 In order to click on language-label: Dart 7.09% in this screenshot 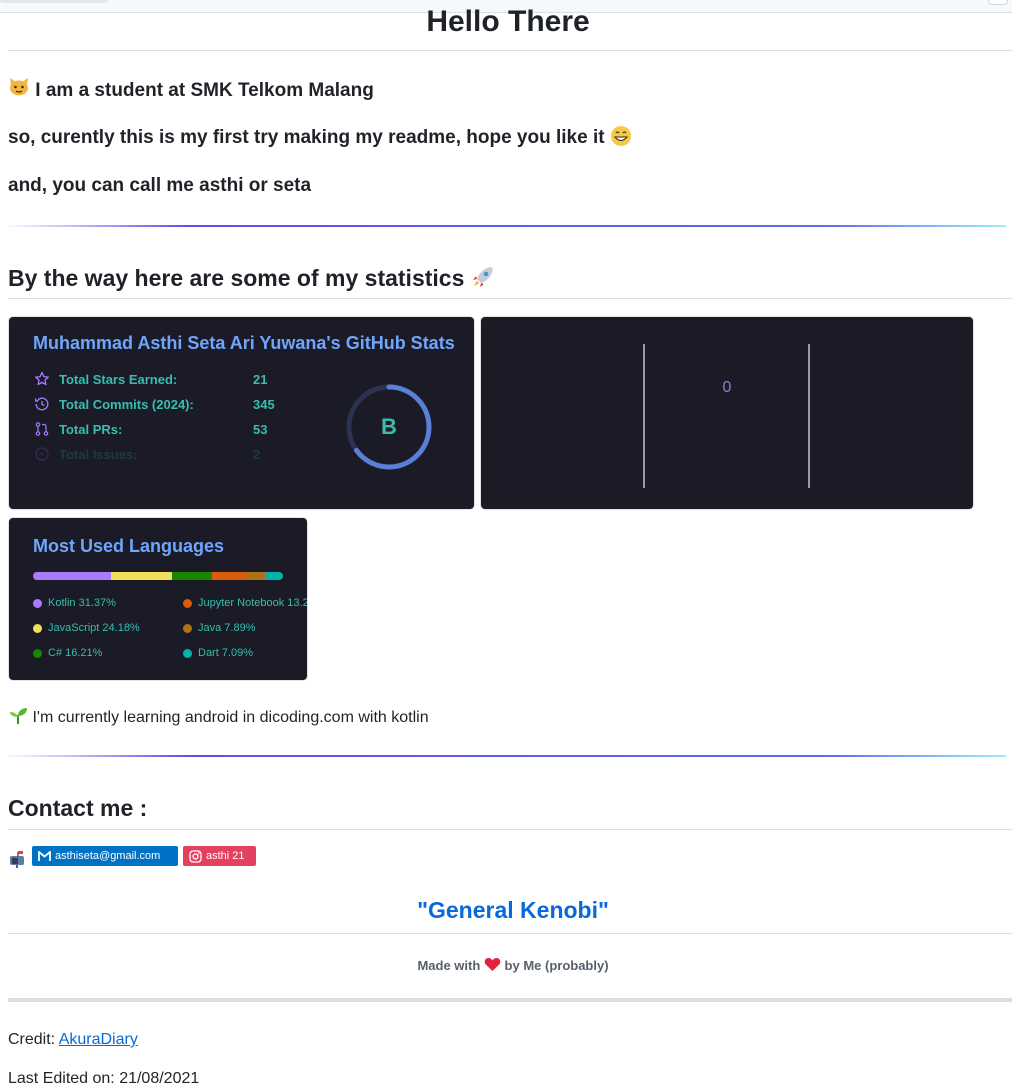, I will do `click(226, 653)`.